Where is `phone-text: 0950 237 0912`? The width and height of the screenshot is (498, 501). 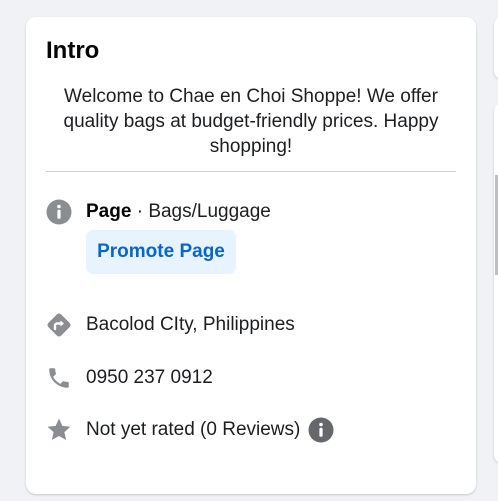 phone-text: 0950 237 0912 is located at coordinates (149, 378).